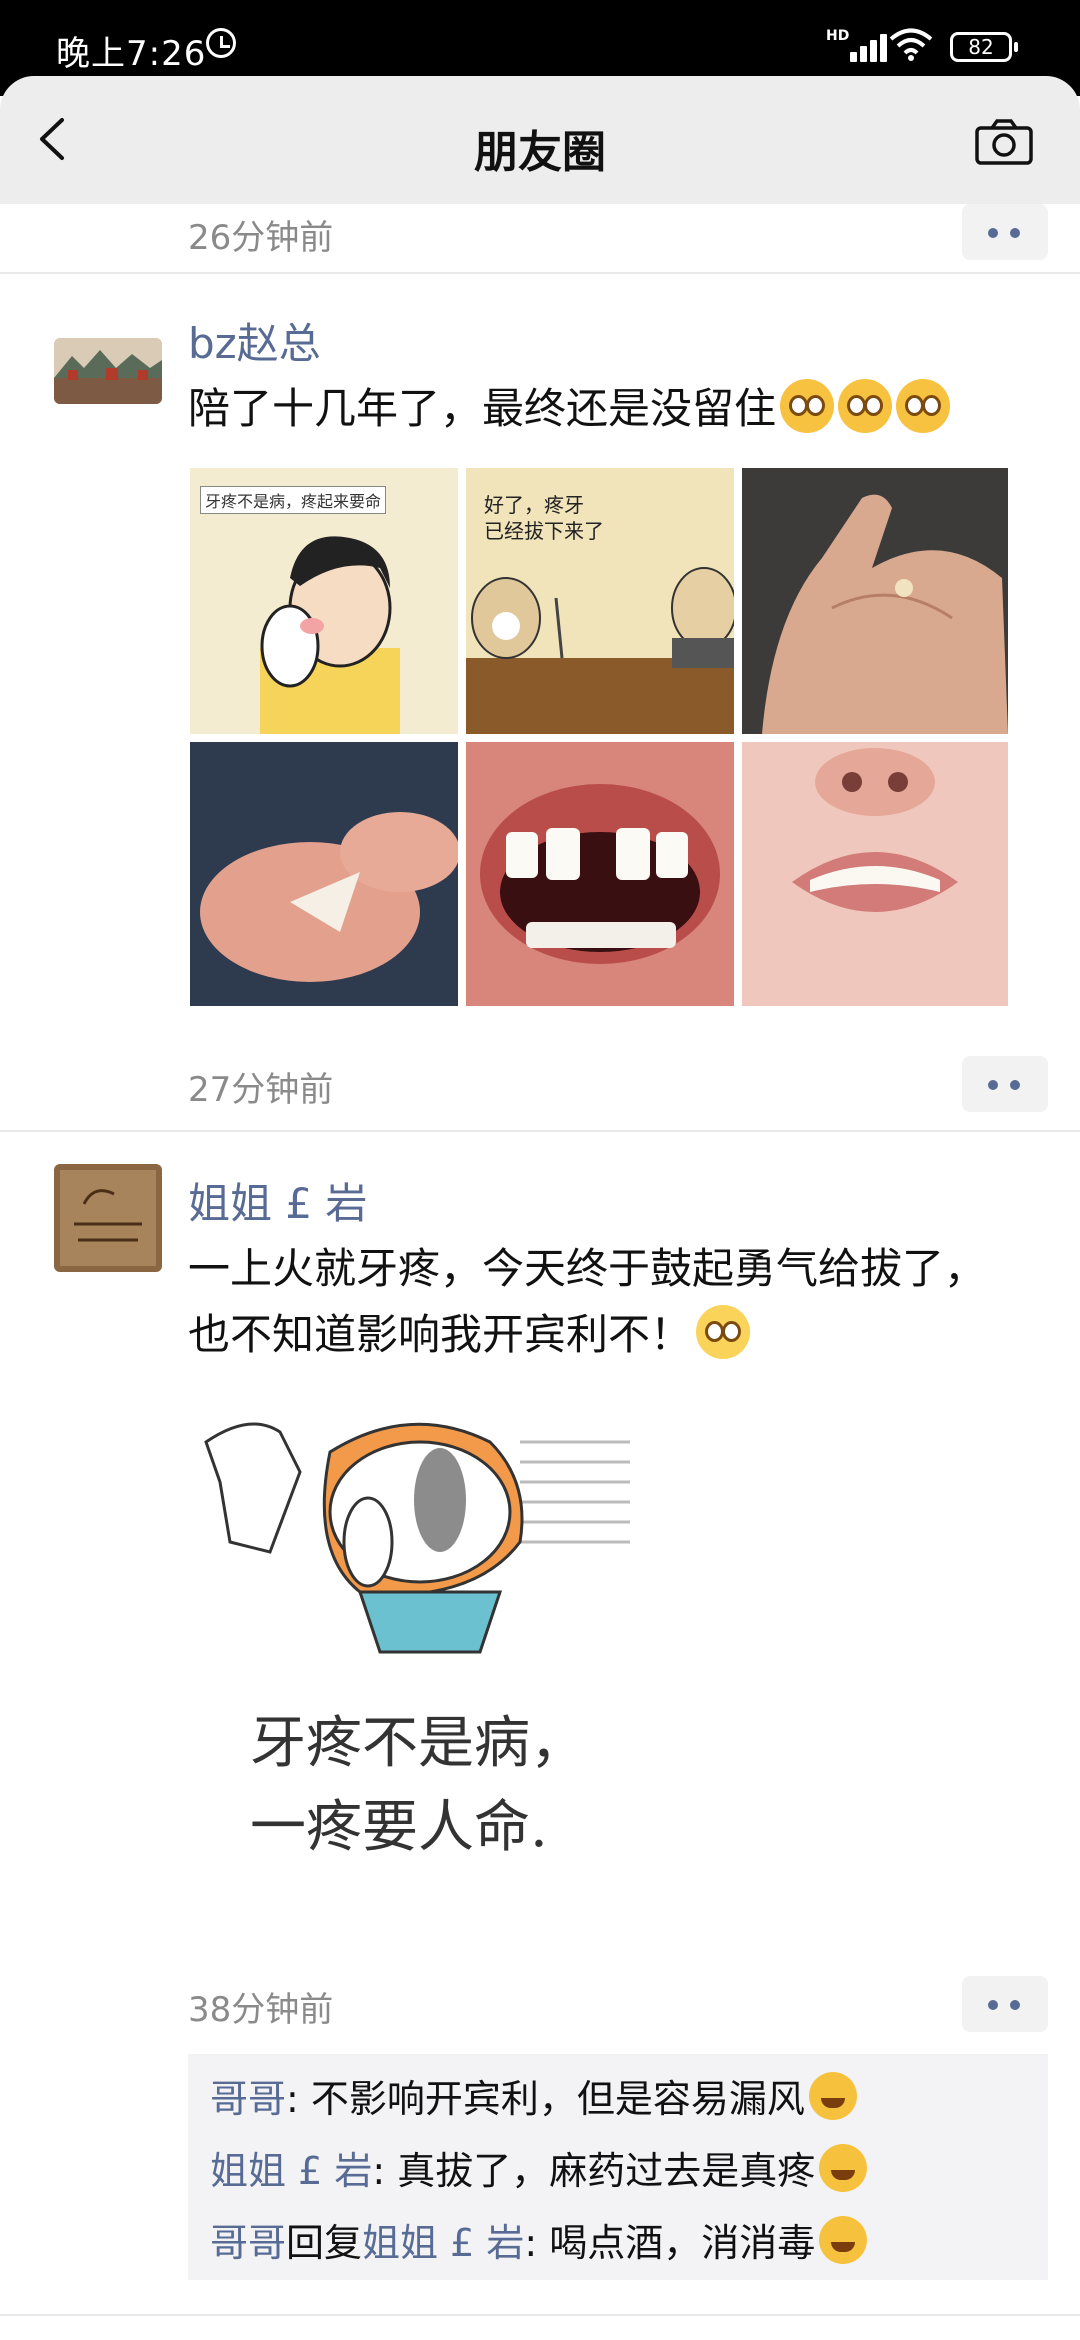 The image size is (1080, 2340). I want to click on post-footer: 38分钟前, so click(540, 2004).